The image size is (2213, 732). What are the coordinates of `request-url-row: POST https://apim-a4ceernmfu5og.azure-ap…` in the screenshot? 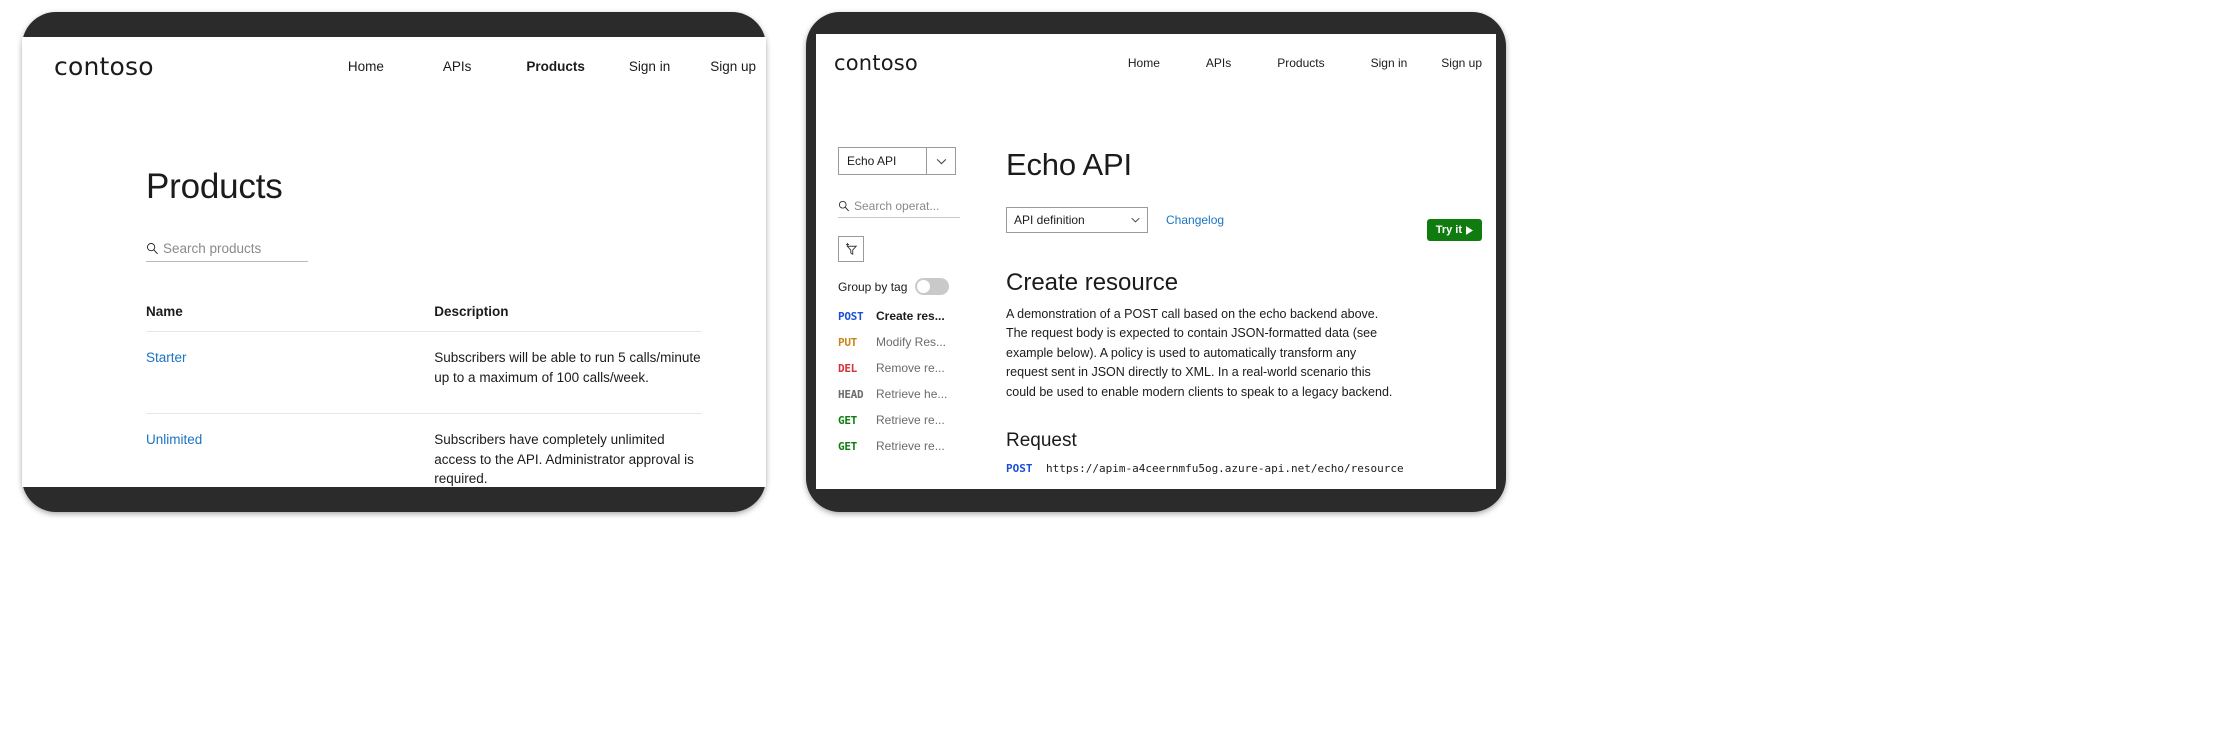 It's located at (1251, 468).